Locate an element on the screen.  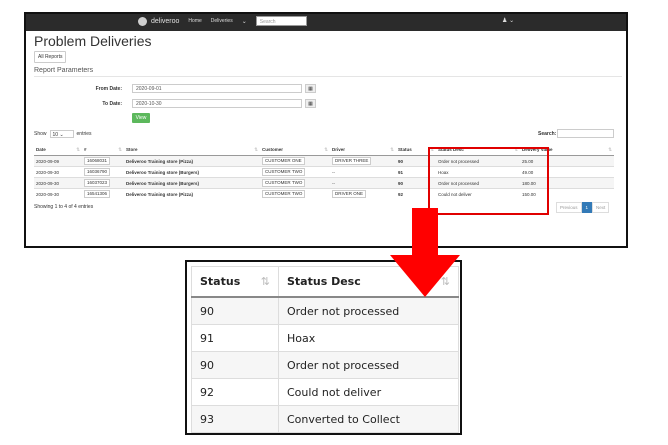
cell-number: 16036790 is located at coordinates (103, 172).